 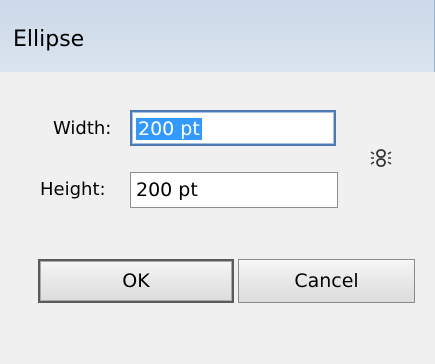 I want to click on cancel-button: Cancel, so click(x=326, y=281).